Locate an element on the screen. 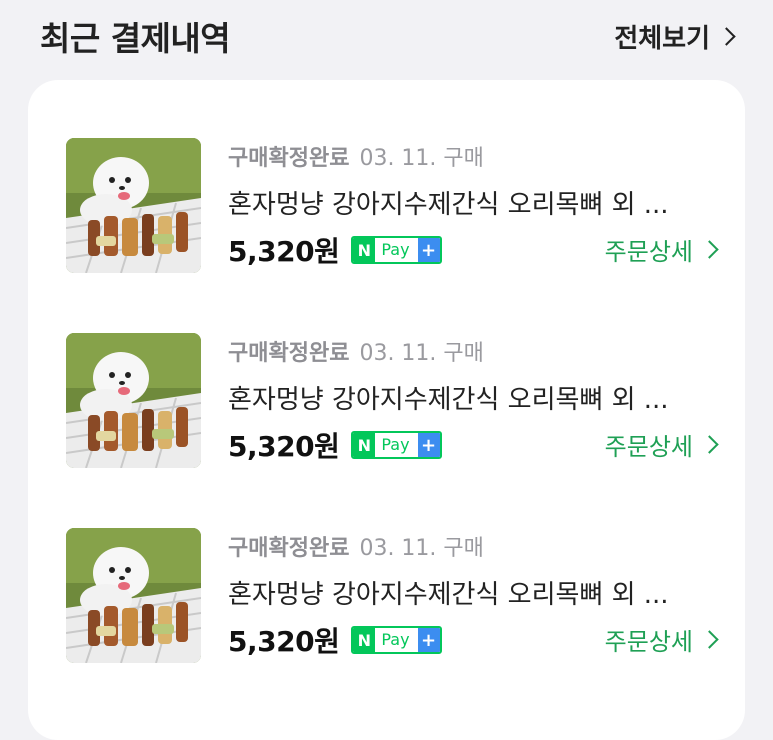 The width and height of the screenshot is (773, 740). page-title: 최근 결제내역 is located at coordinates (135, 38).